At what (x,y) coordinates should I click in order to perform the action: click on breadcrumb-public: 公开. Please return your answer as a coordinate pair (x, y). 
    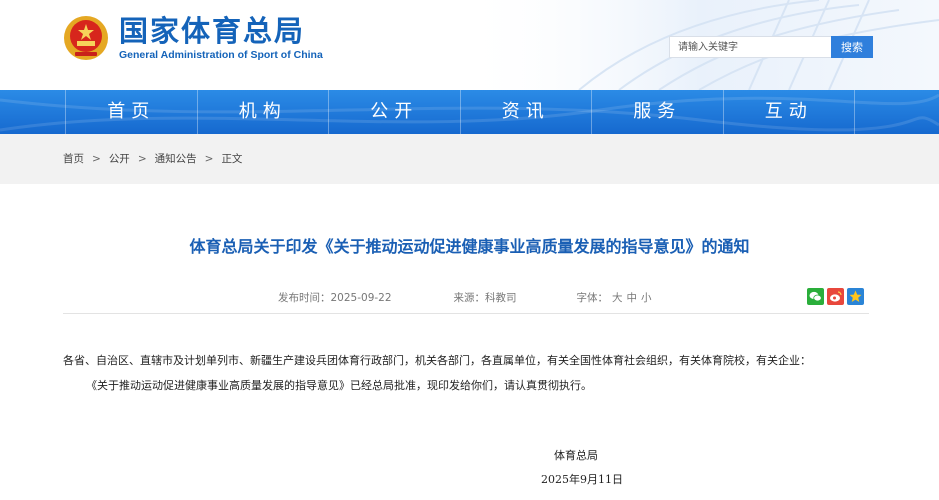
    Looking at the image, I should click on (119, 158).